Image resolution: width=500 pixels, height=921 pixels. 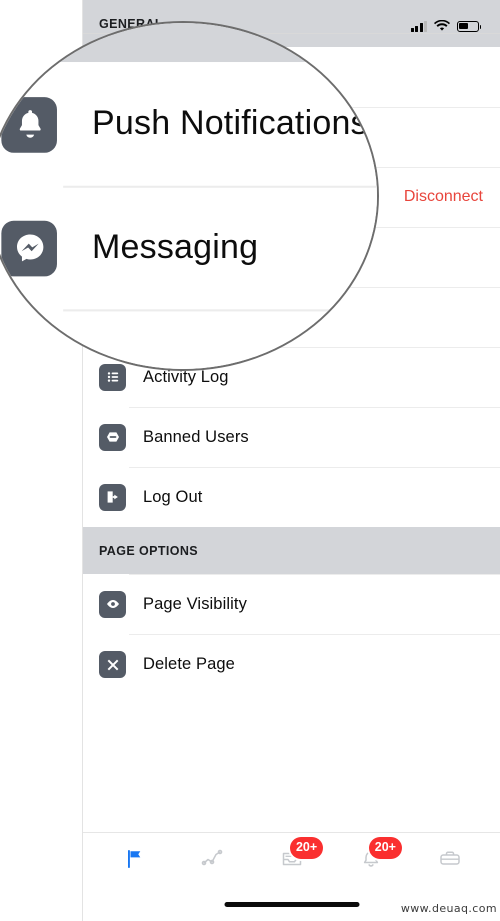 I want to click on tab-more, so click(x=450, y=859).